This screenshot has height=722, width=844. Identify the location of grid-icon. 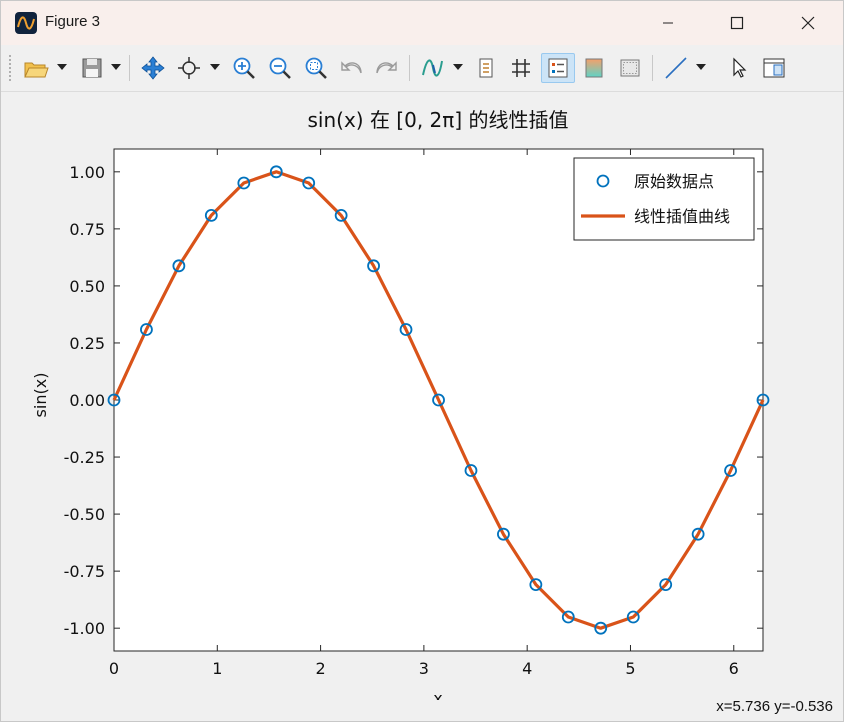
(521, 68).